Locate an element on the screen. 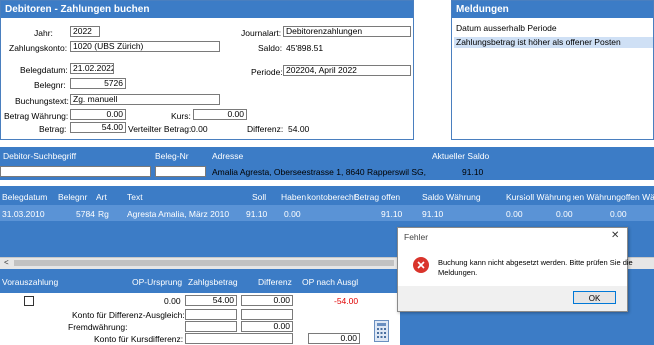 Image resolution: width=654 pixels, height=345 pixels. zahlungskonto-label: Zahlungskonto: is located at coordinates (38, 48).